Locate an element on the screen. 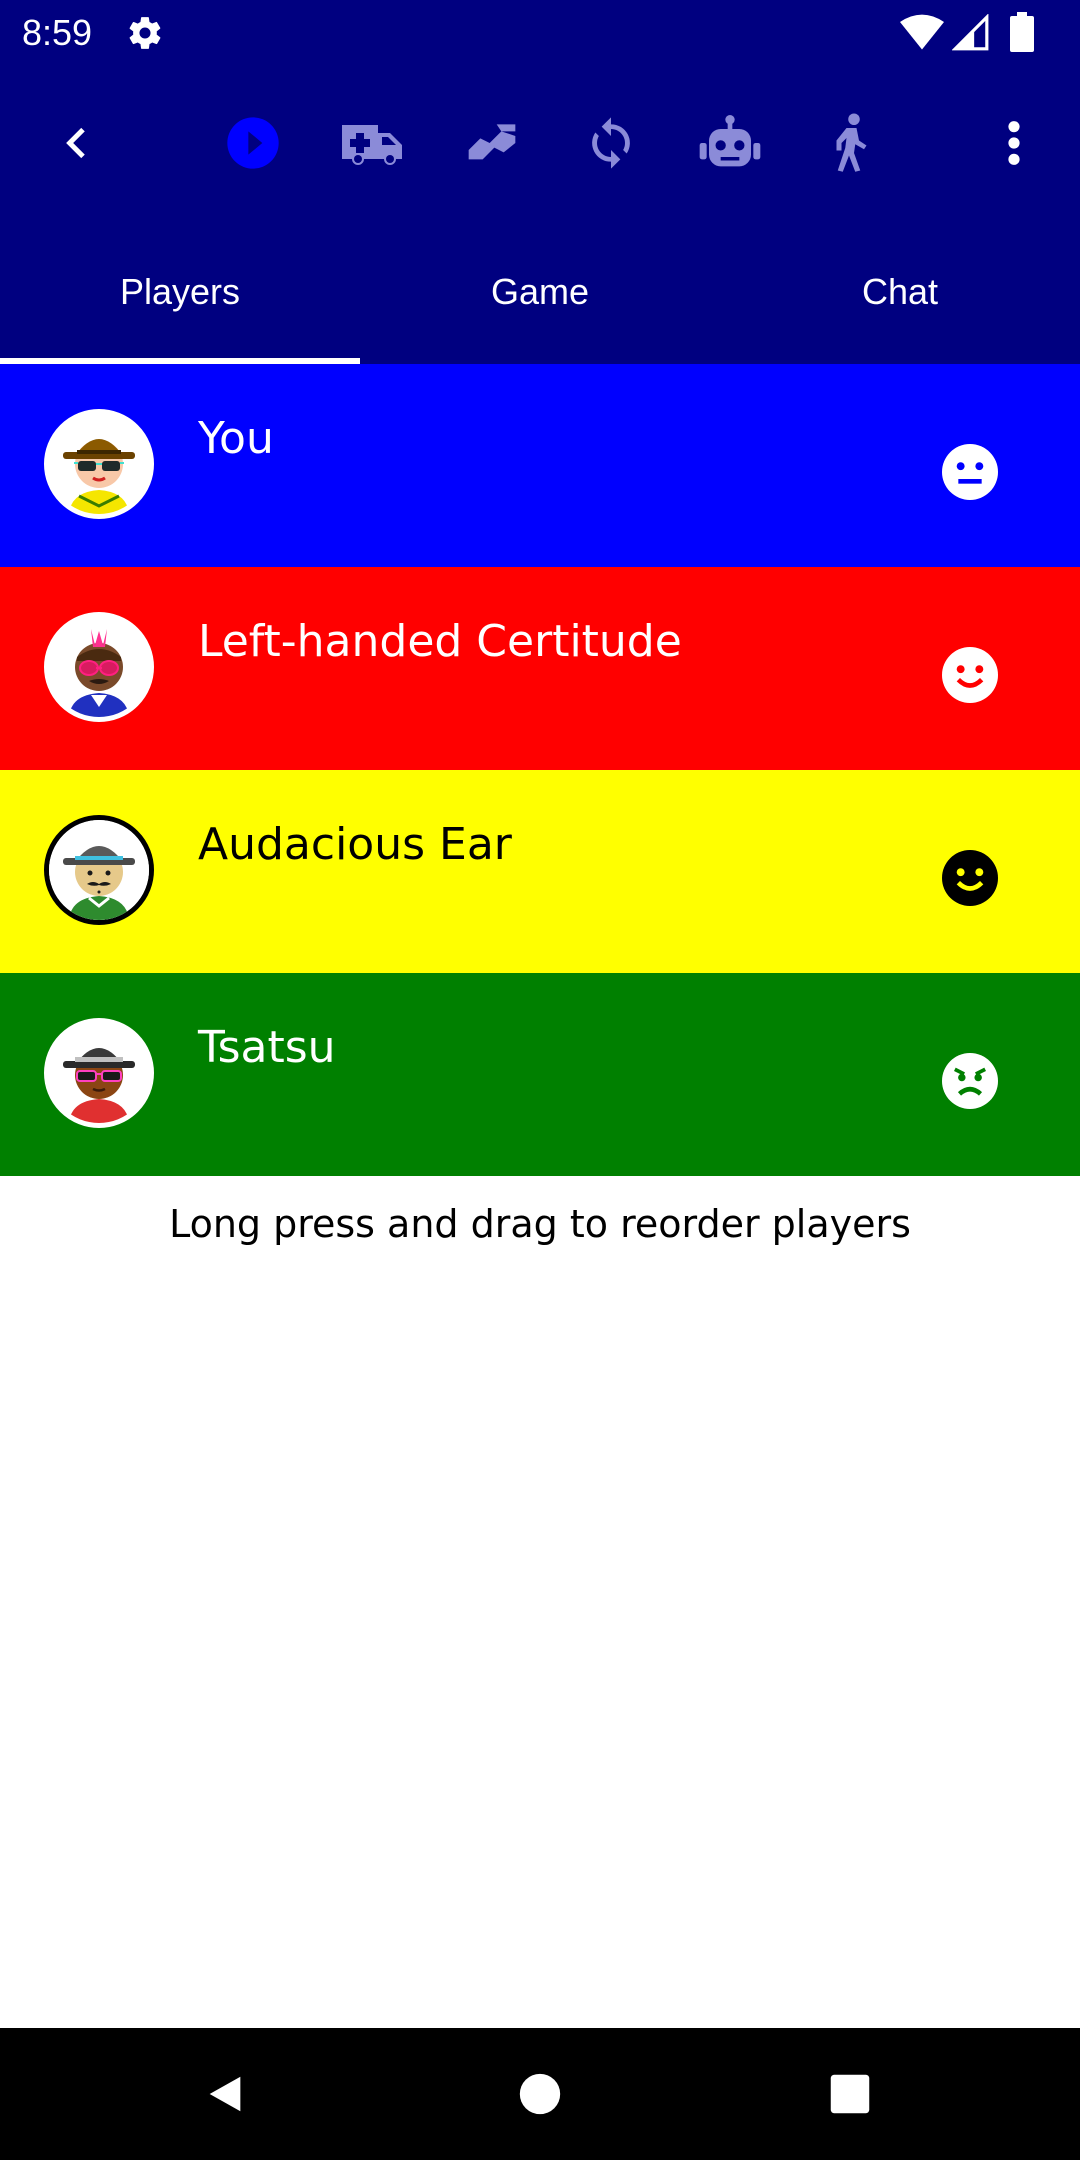  tab-game: Game is located at coordinates (540, 292).